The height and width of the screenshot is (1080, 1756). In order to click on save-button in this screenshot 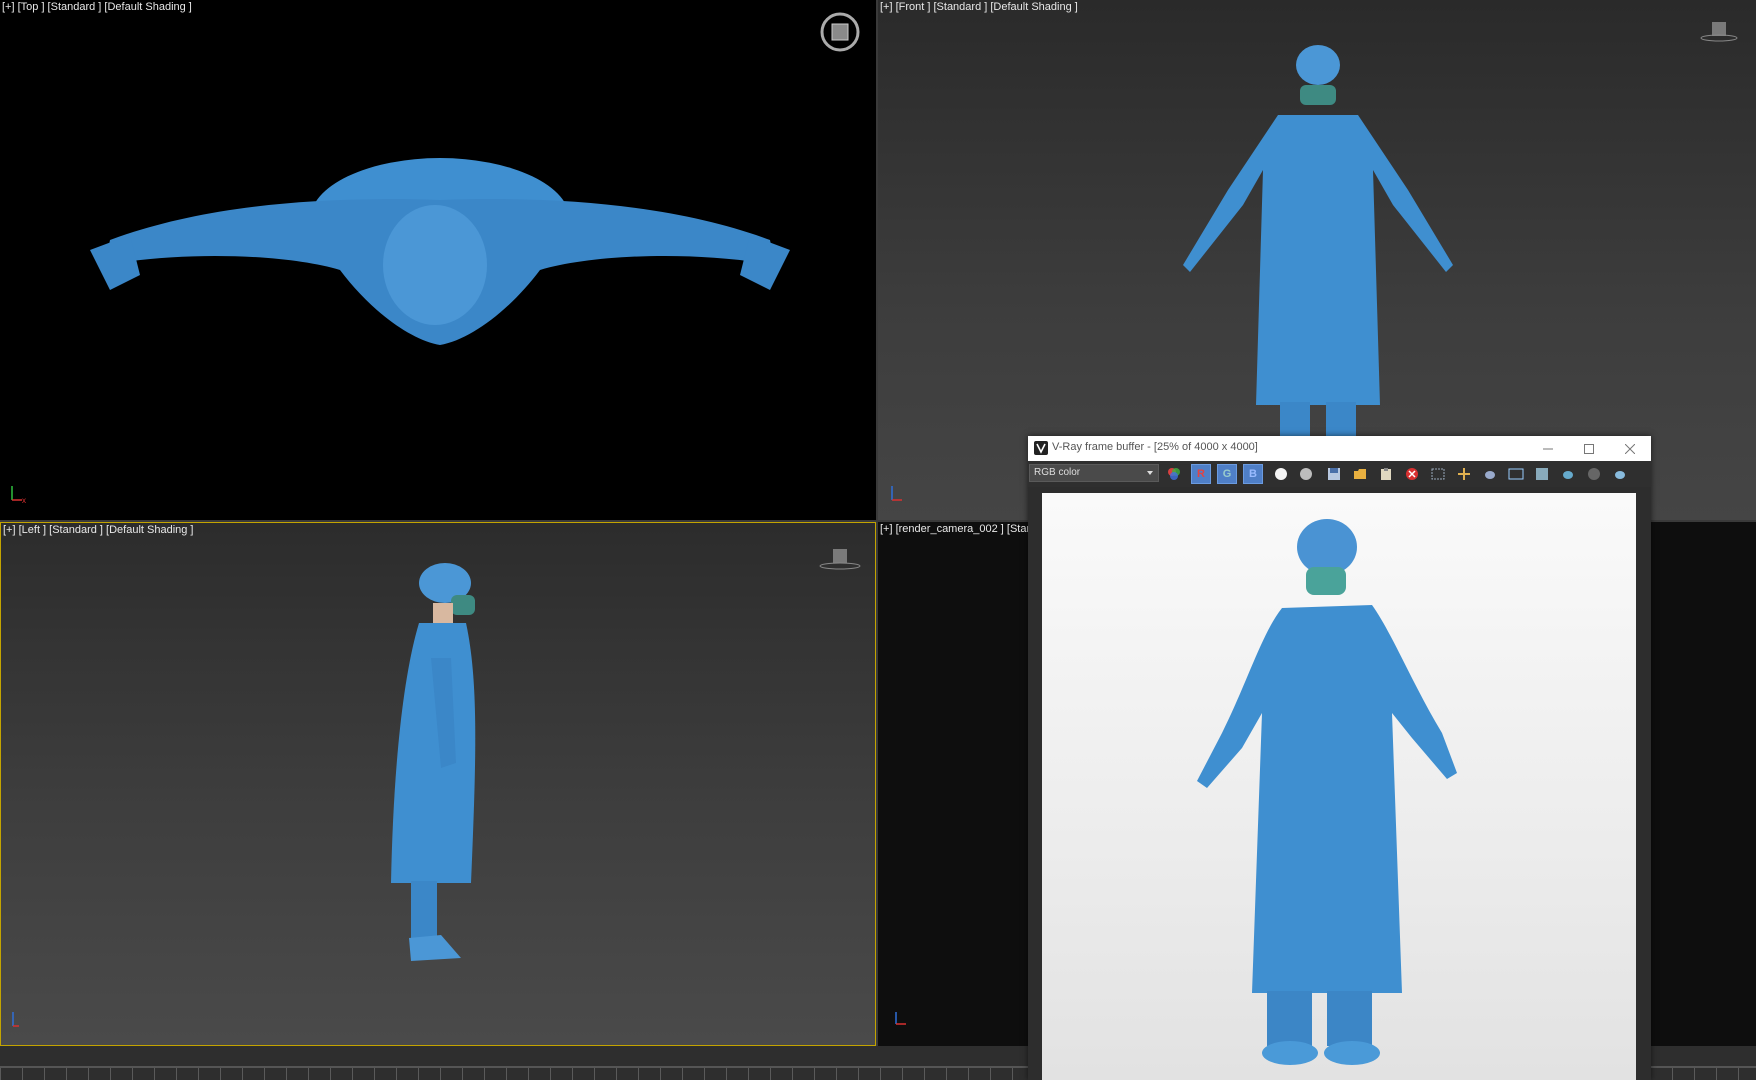, I will do `click(1334, 474)`.